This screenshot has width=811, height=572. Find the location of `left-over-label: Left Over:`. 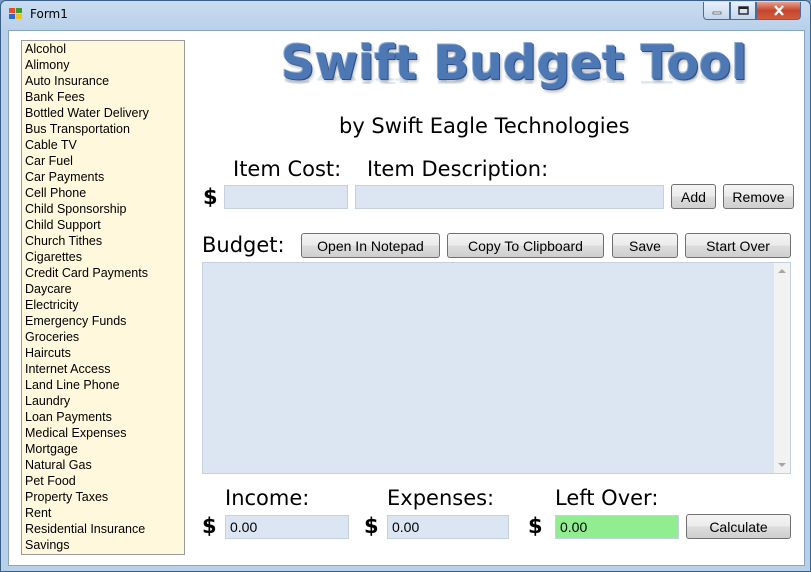

left-over-label: Left Over: is located at coordinates (607, 498).